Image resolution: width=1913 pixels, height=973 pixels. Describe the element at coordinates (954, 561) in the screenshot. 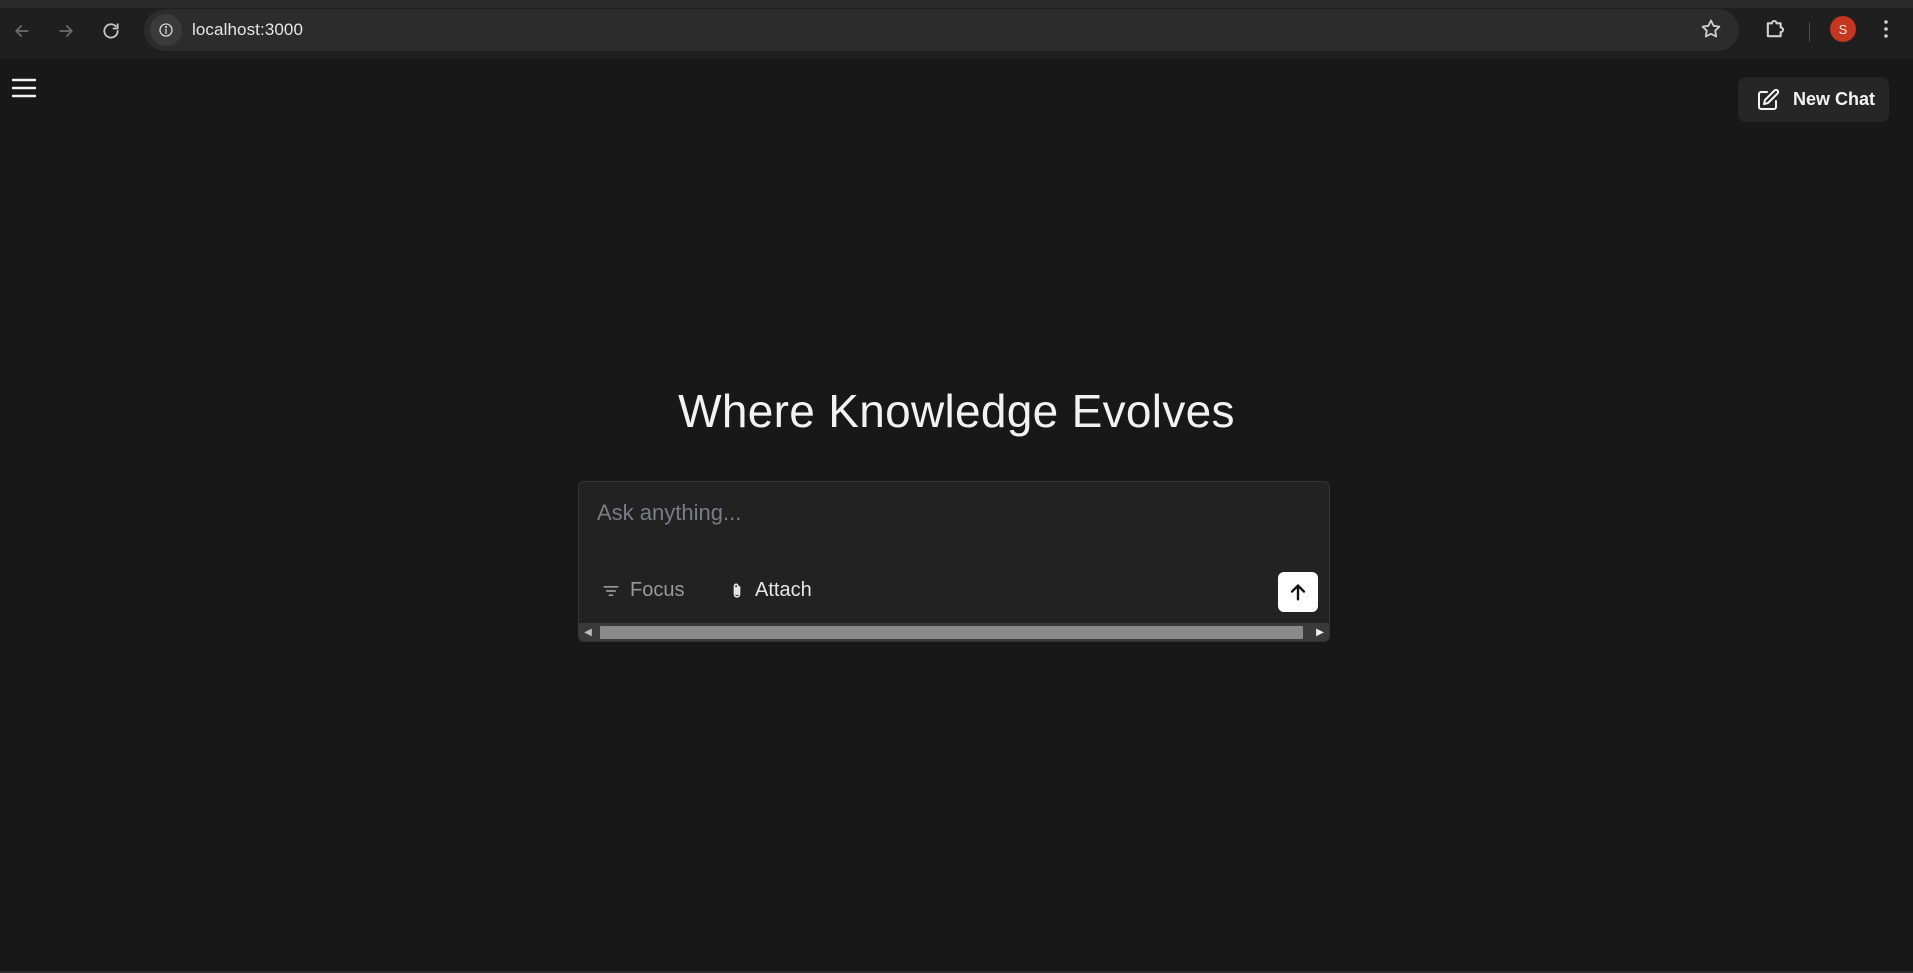

I see `chat-composer: Focus Attach ◀ ▶` at that location.